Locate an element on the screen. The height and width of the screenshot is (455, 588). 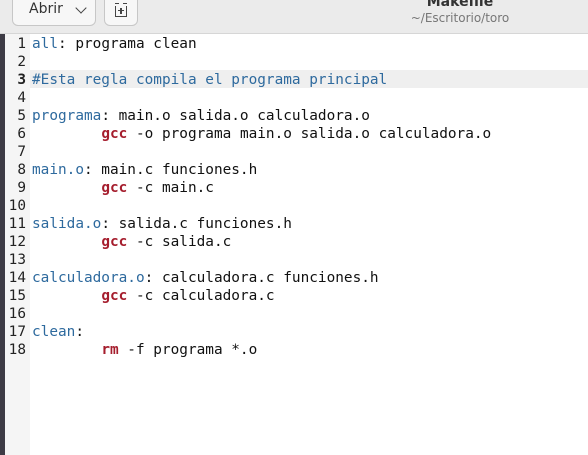
code-text: gcc -c calculadora.c is located at coordinates (153, 296).